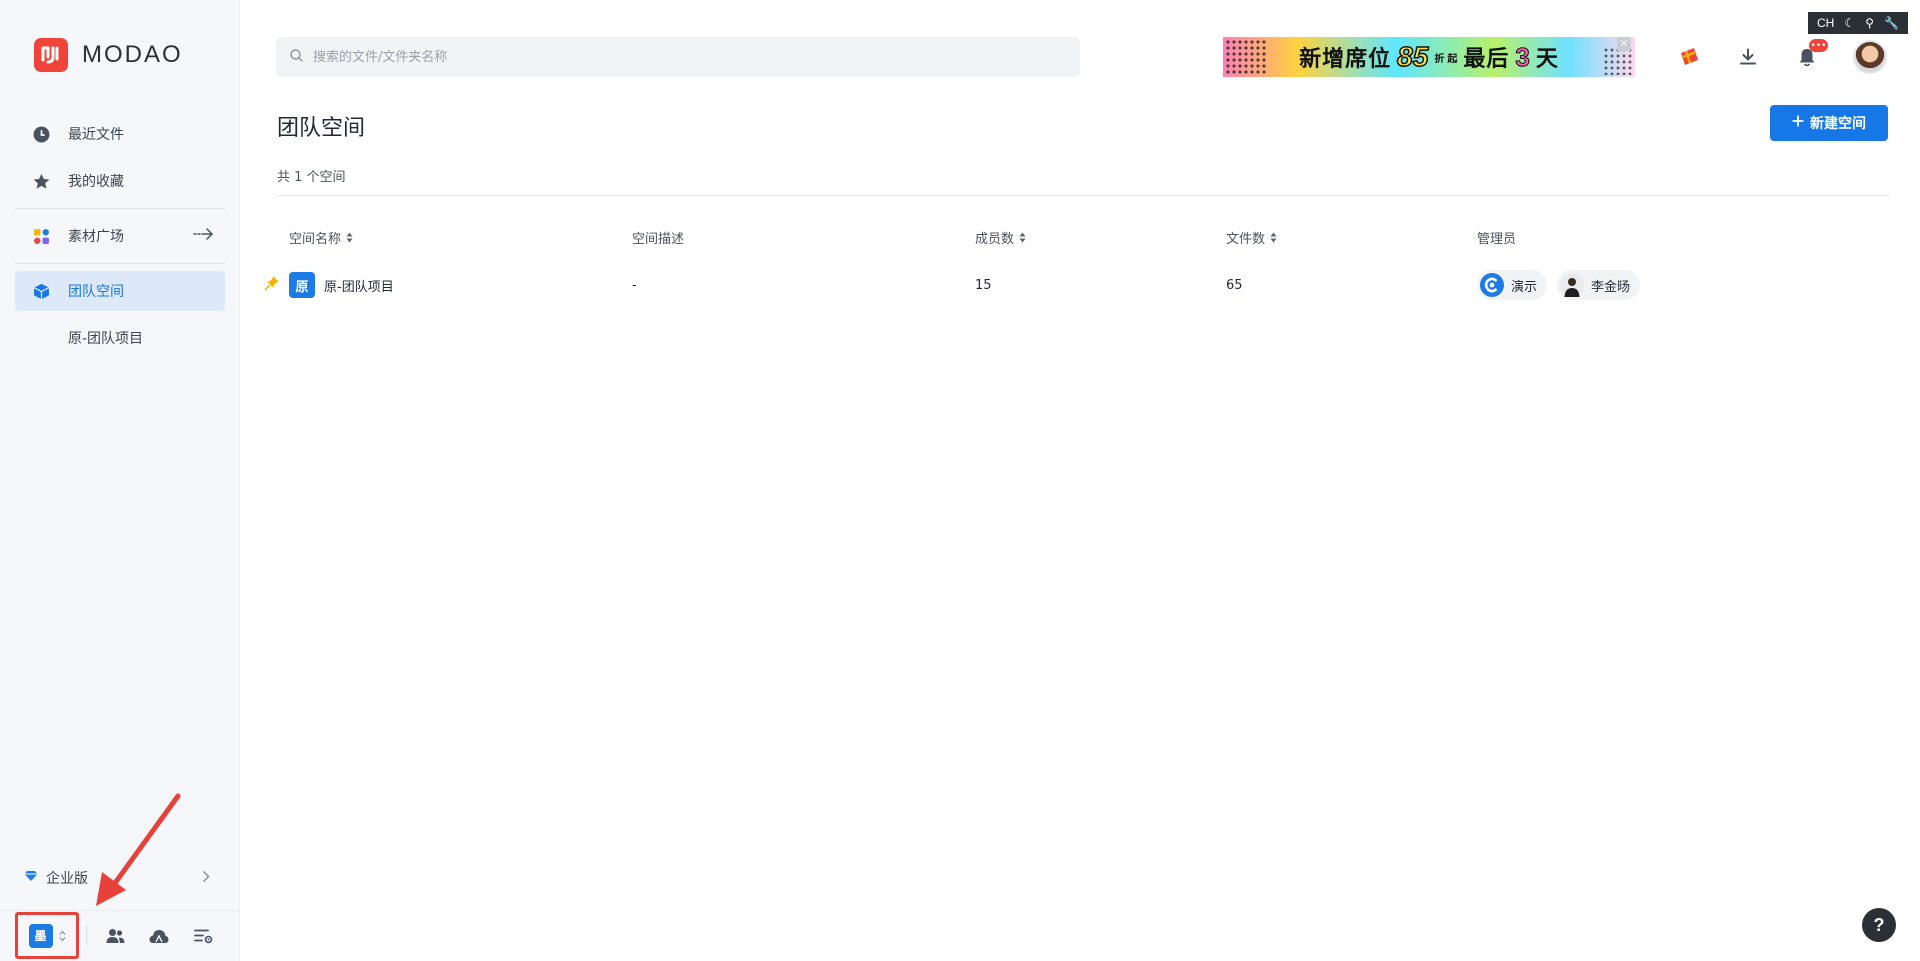 This screenshot has height=961, width=1920. What do you see at coordinates (203, 936) in the screenshot?
I see `settings-list-icon` at bounding box center [203, 936].